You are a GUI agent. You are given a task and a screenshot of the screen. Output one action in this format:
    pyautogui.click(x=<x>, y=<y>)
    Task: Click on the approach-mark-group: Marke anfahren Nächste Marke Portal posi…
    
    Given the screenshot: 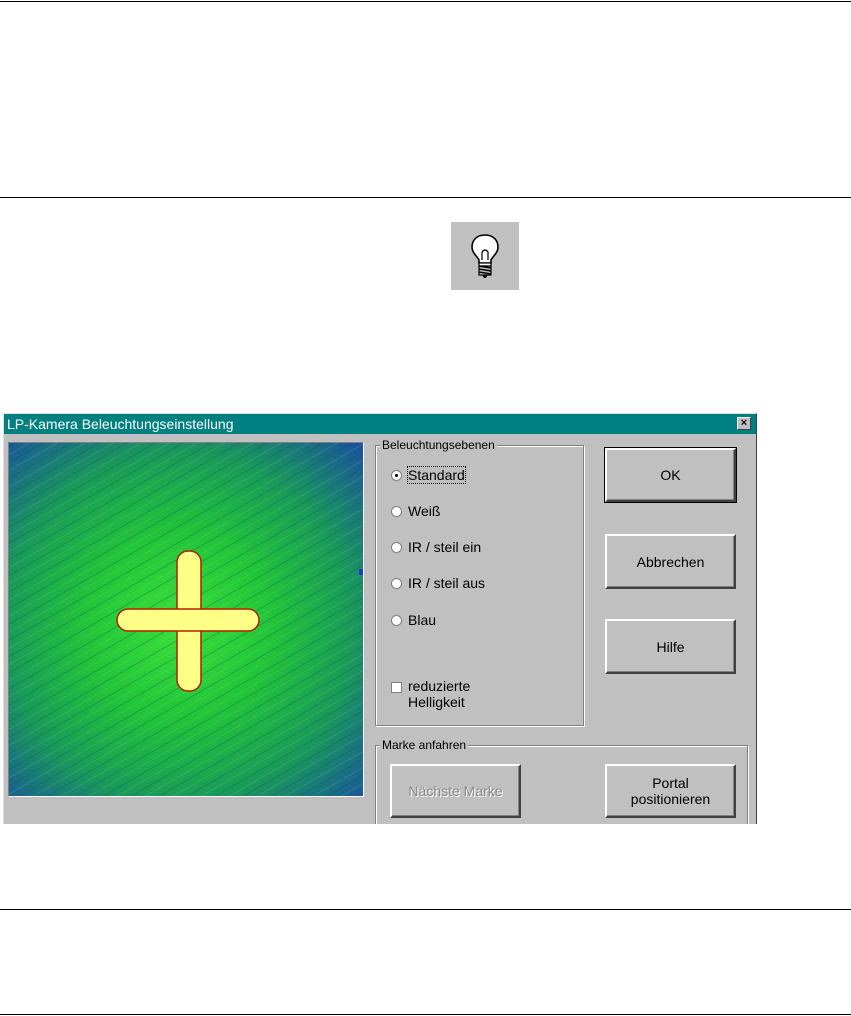 What is the action you would take?
    pyautogui.click(x=561, y=781)
    